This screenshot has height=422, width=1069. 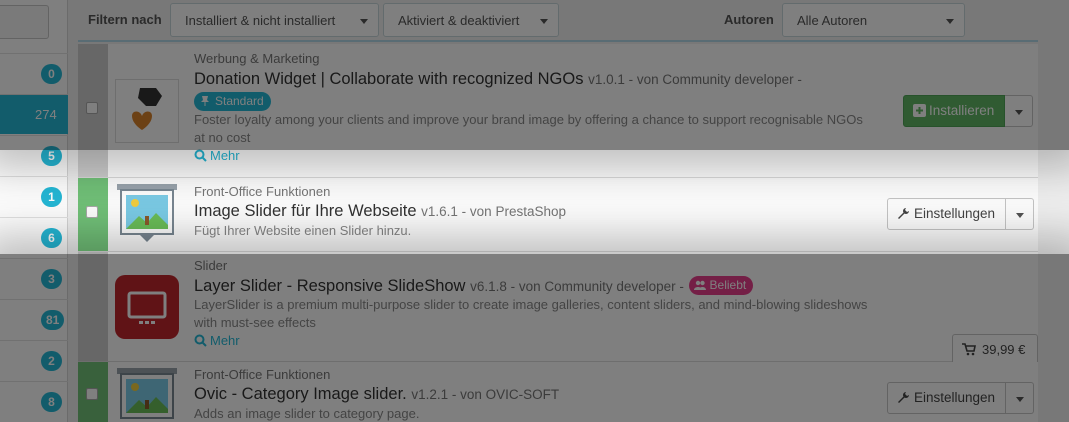 I want to click on enabled-status-select: Aktiviert & deaktiviert, so click(x=471, y=20).